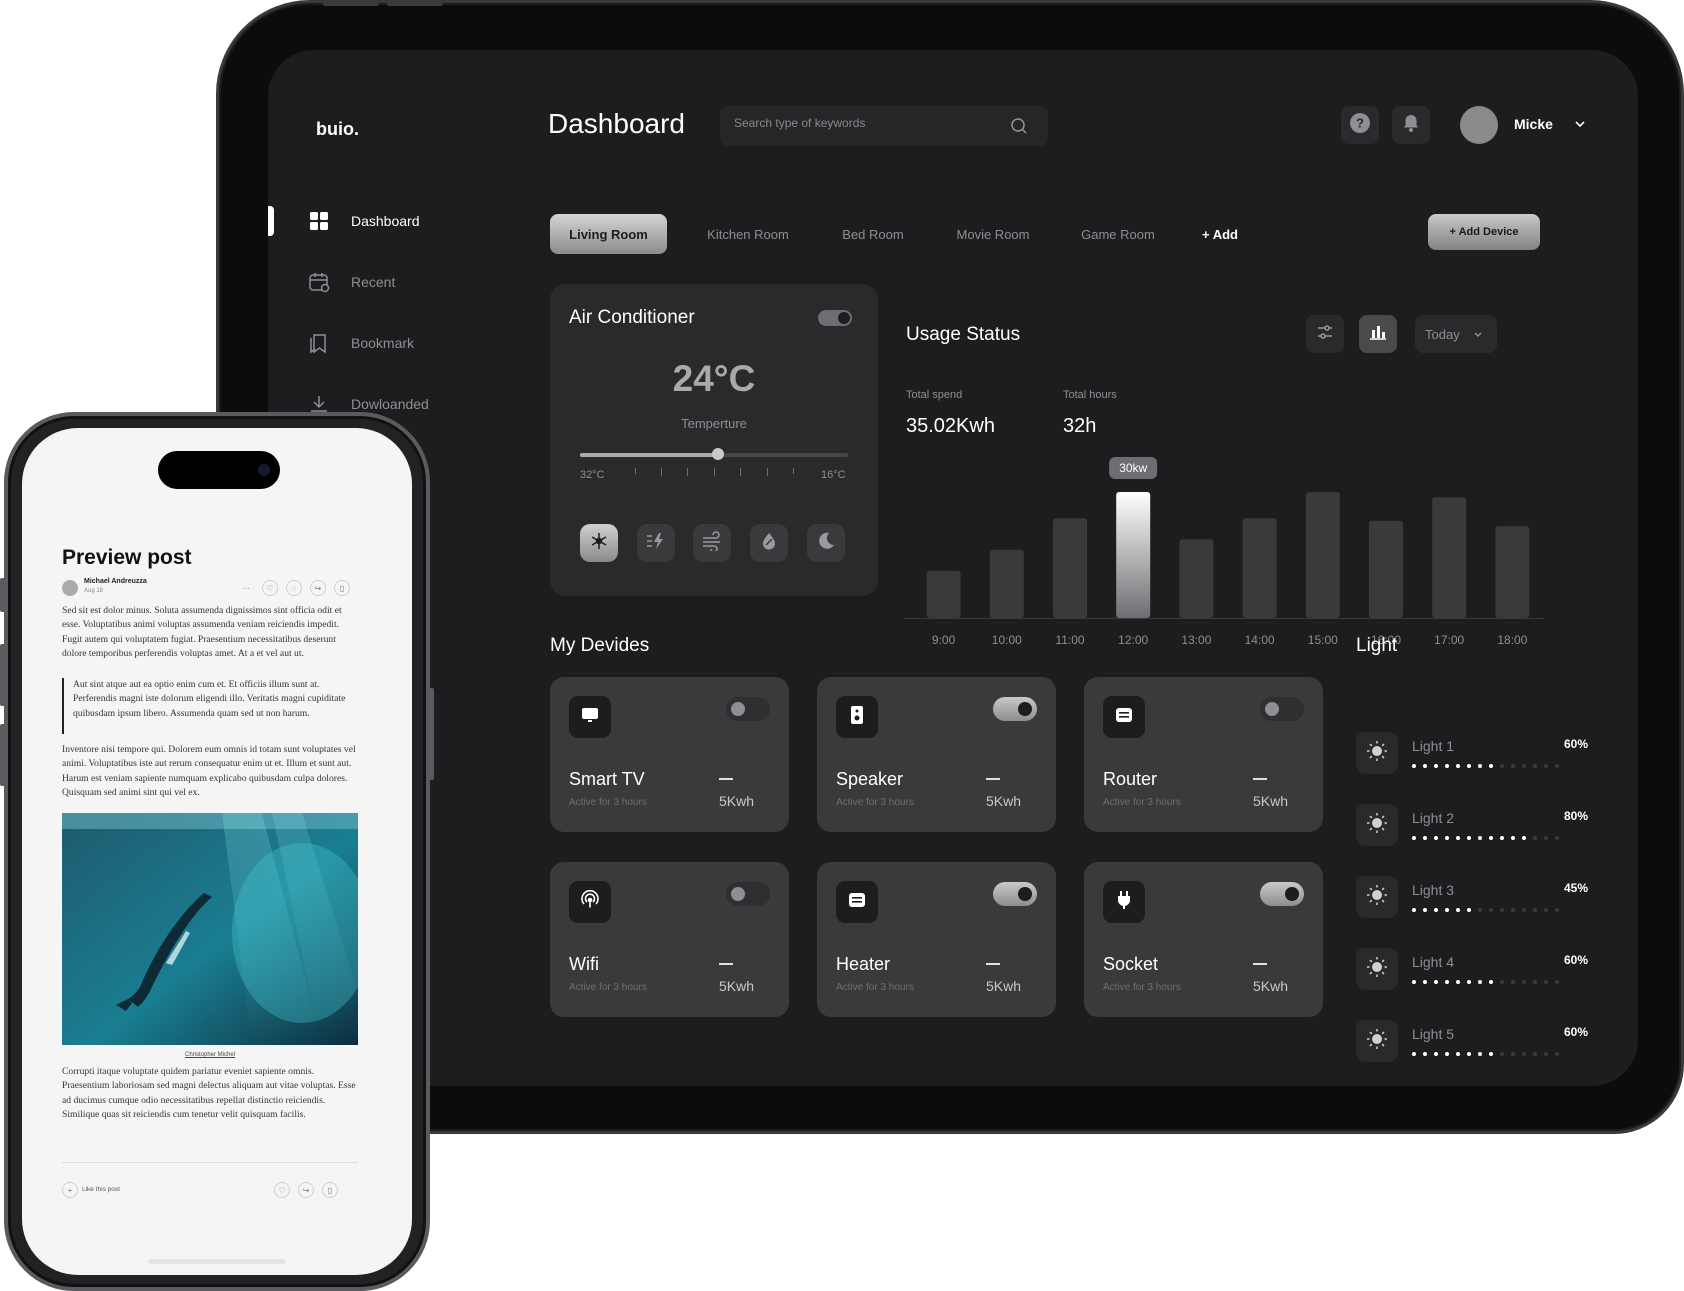 The width and height of the screenshot is (1684, 1291). Describe the element at coordinates (599, 543) in the screenshot. I see `mode-cool-button` at that location.